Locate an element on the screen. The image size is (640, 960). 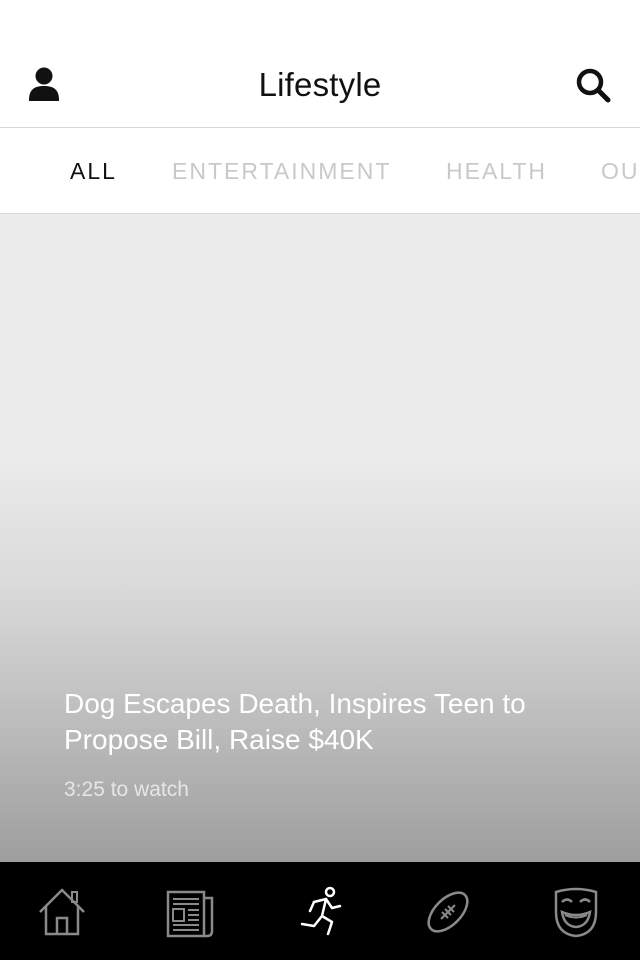
bottom-tab-bar is located at coordinates (320, 911).